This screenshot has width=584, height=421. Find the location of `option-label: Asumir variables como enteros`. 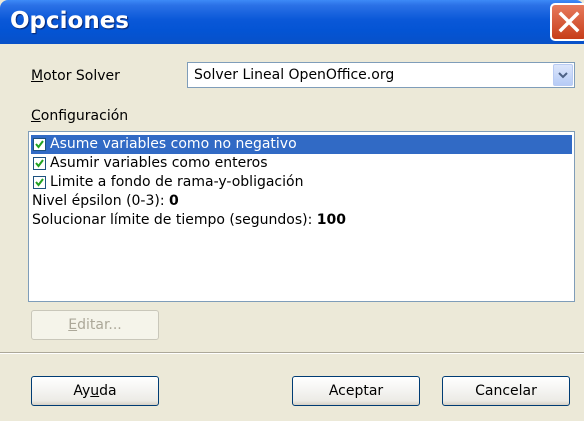

option-label: Asumir variables como enteros is located at coordinates (159, 163).